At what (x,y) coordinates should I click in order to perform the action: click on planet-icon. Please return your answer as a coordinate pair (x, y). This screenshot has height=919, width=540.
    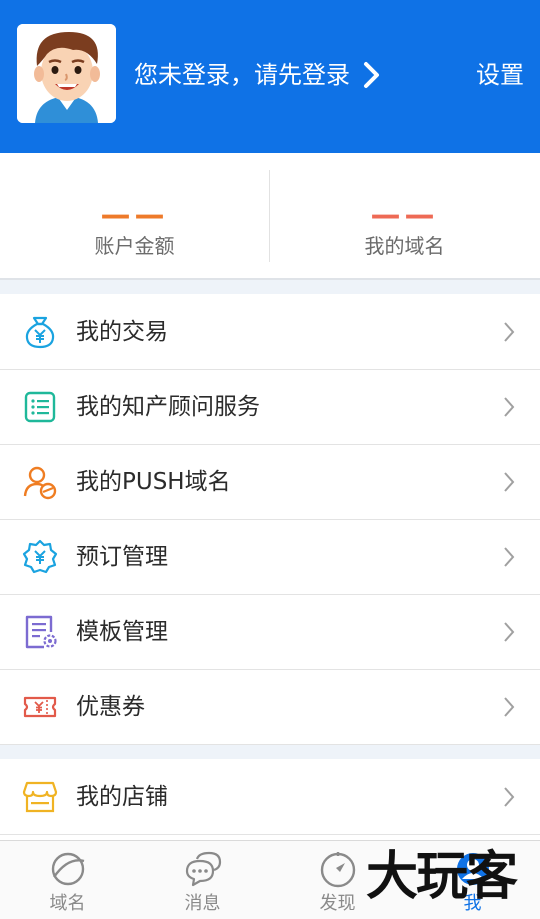
    Looking at the image, I should click on (68, 869).